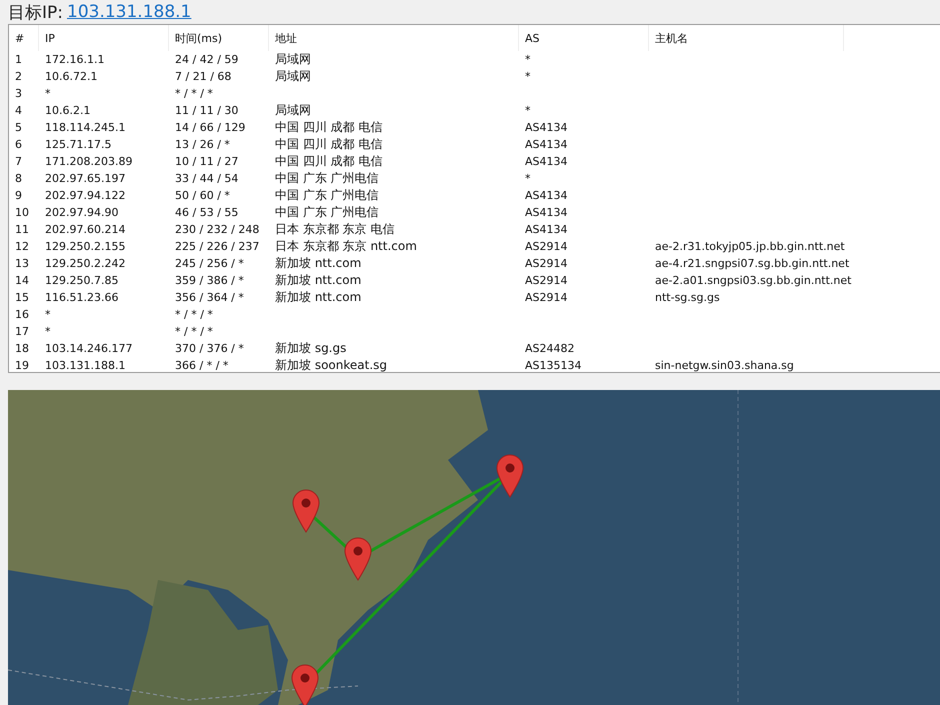  I want to click on table-cell: ae-2.r31.tokyjp05.jp.bb.gin.ntt.net, so click(750, 246).